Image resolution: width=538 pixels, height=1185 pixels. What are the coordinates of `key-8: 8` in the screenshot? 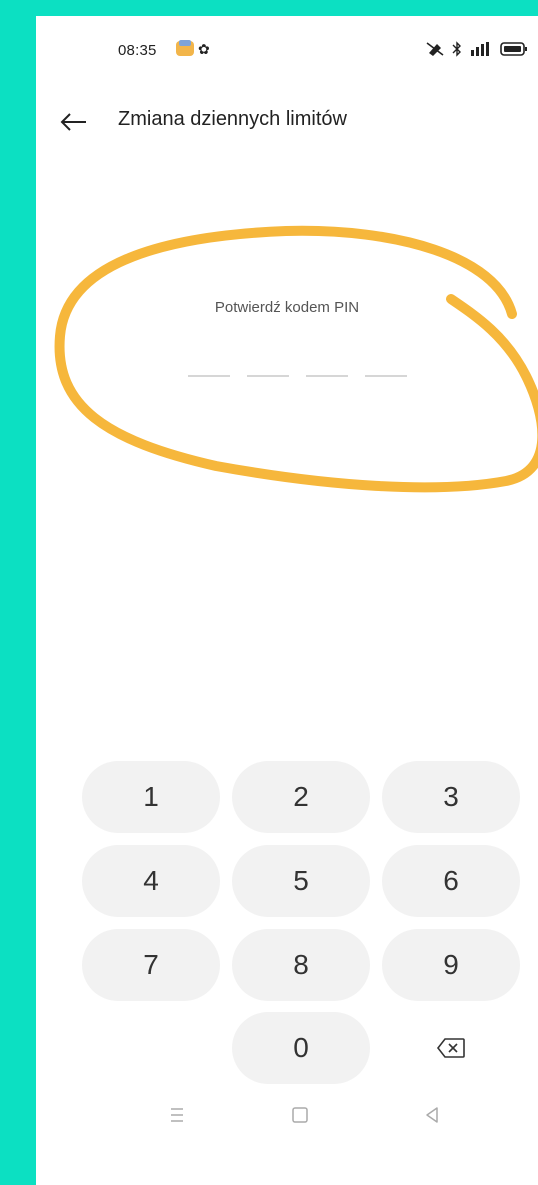 It's located at (301, 965).